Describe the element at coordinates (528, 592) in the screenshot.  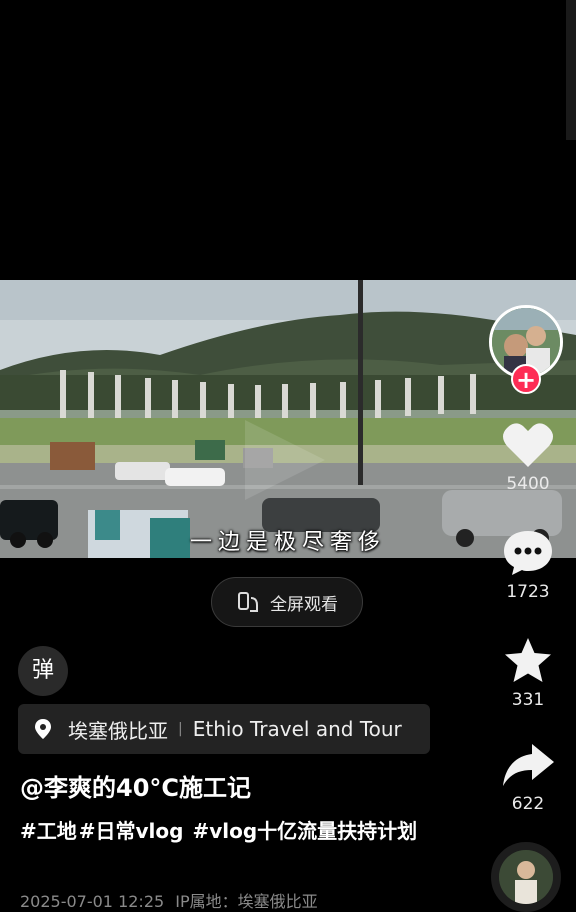
I see `comment-count: 1723` at that location.